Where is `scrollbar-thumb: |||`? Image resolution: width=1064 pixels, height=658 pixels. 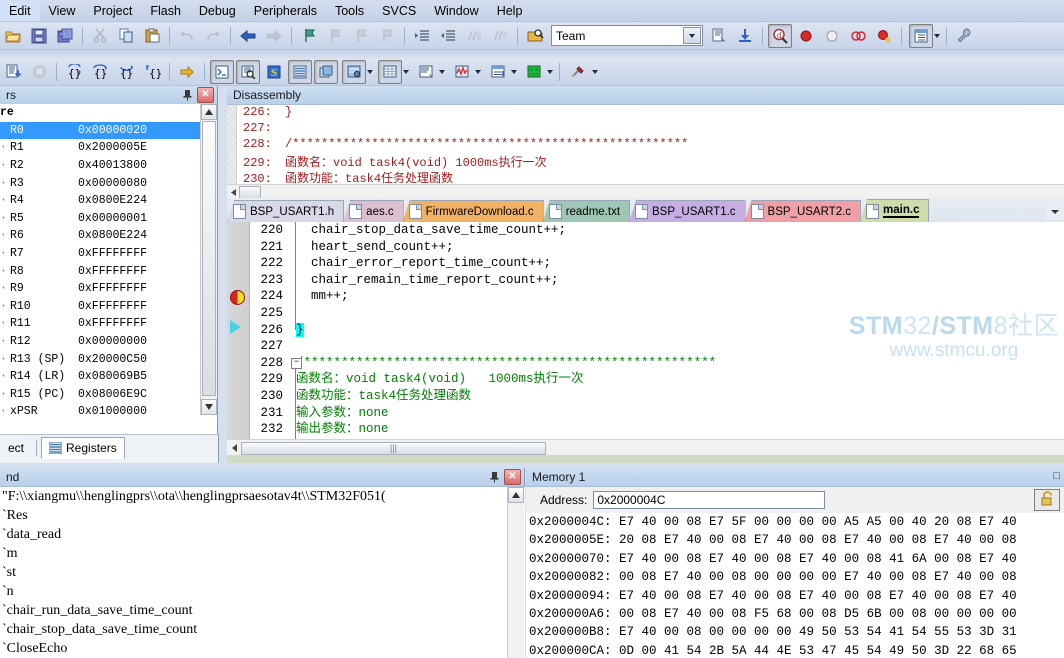 scrollbar-thumb: ||| is located at coordinates (393, 448).